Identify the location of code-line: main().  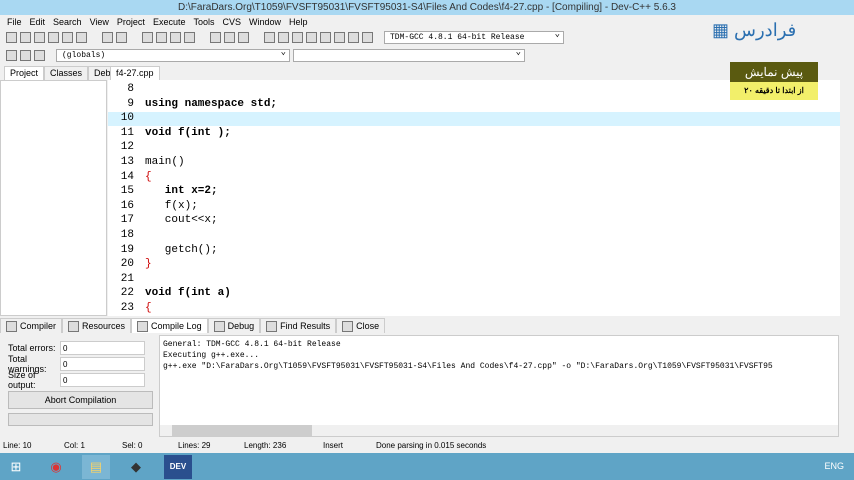
(165, 162).